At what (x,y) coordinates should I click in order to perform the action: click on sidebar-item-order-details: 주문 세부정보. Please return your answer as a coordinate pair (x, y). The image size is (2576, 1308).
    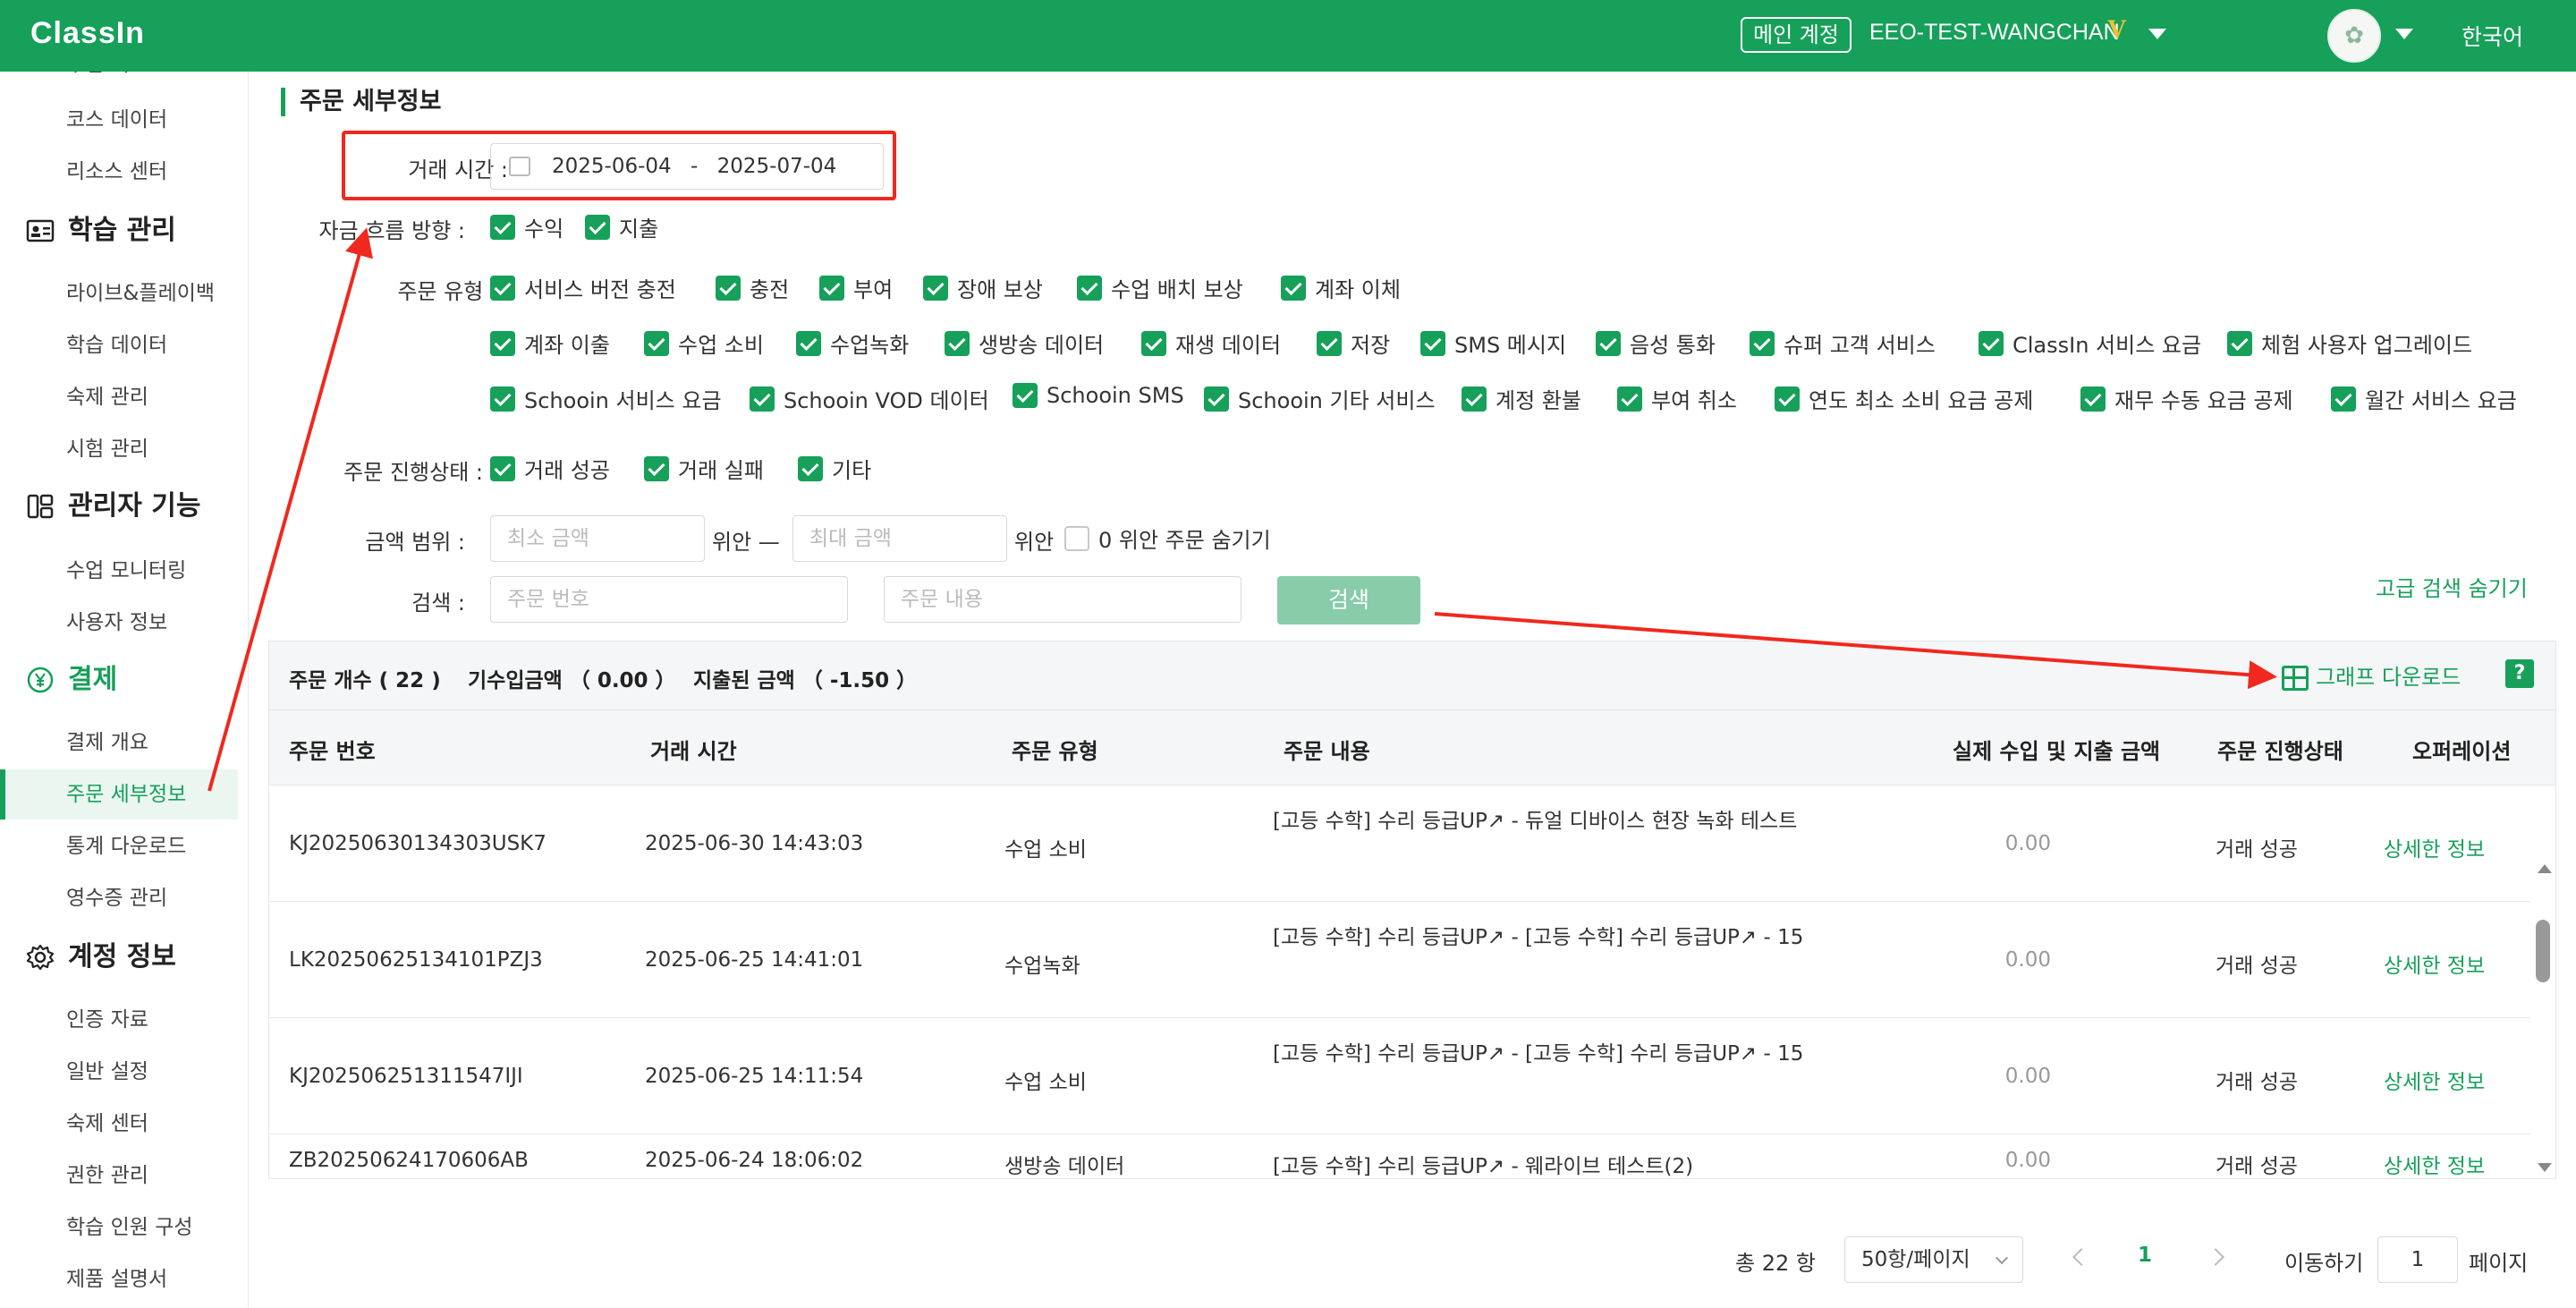
    Looking at the image, I should click on (119, 794).